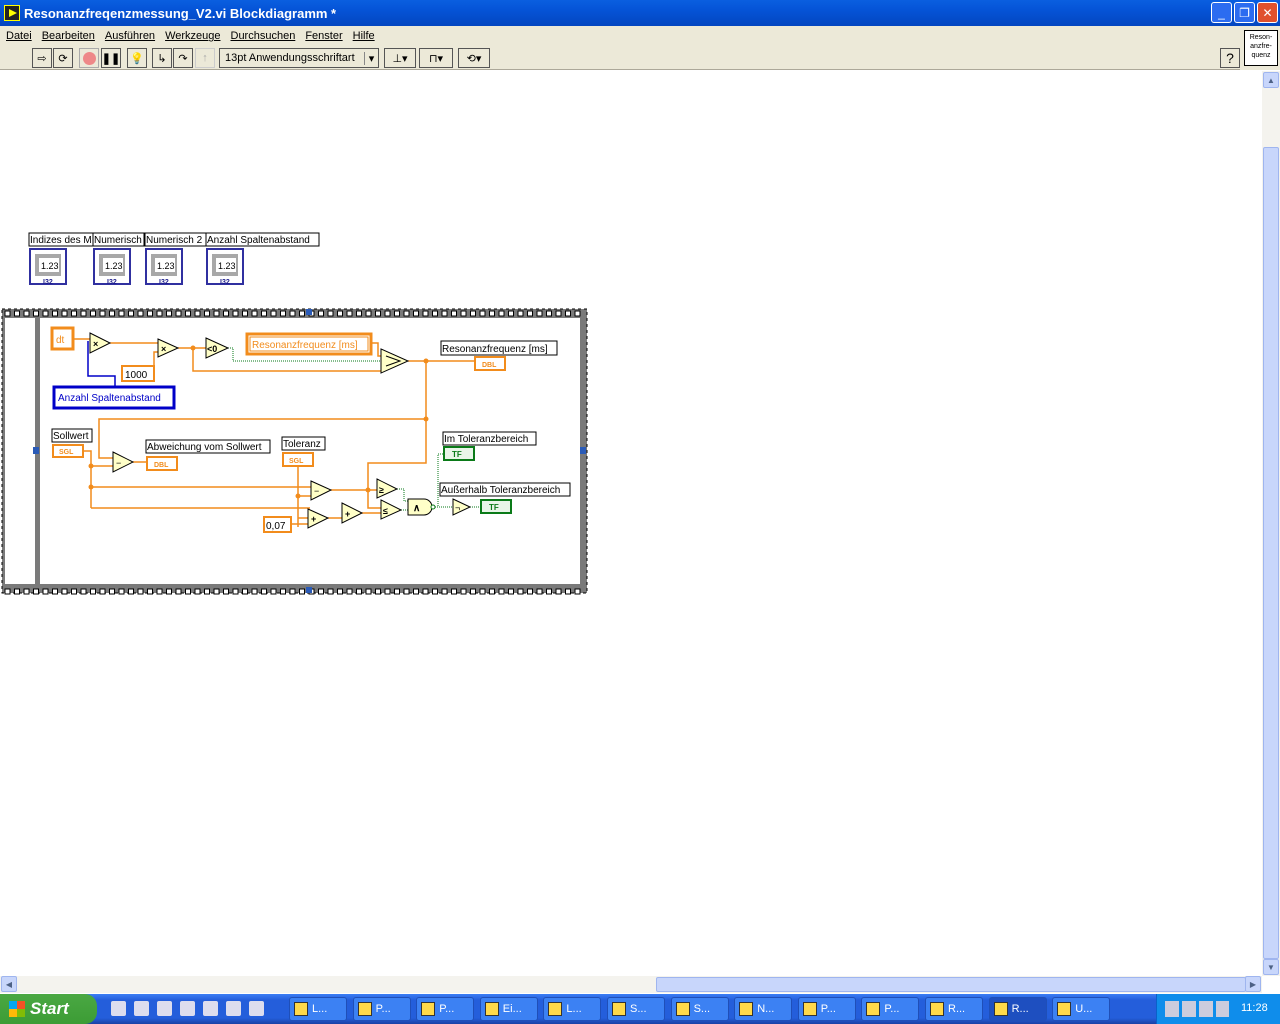 The image size is (1280, 1024). What do you see at coordinates (118, 259) in the screenshot?
I see `control-terminal: Numerisch 1.23 I32` at bounding box center [118, 259].